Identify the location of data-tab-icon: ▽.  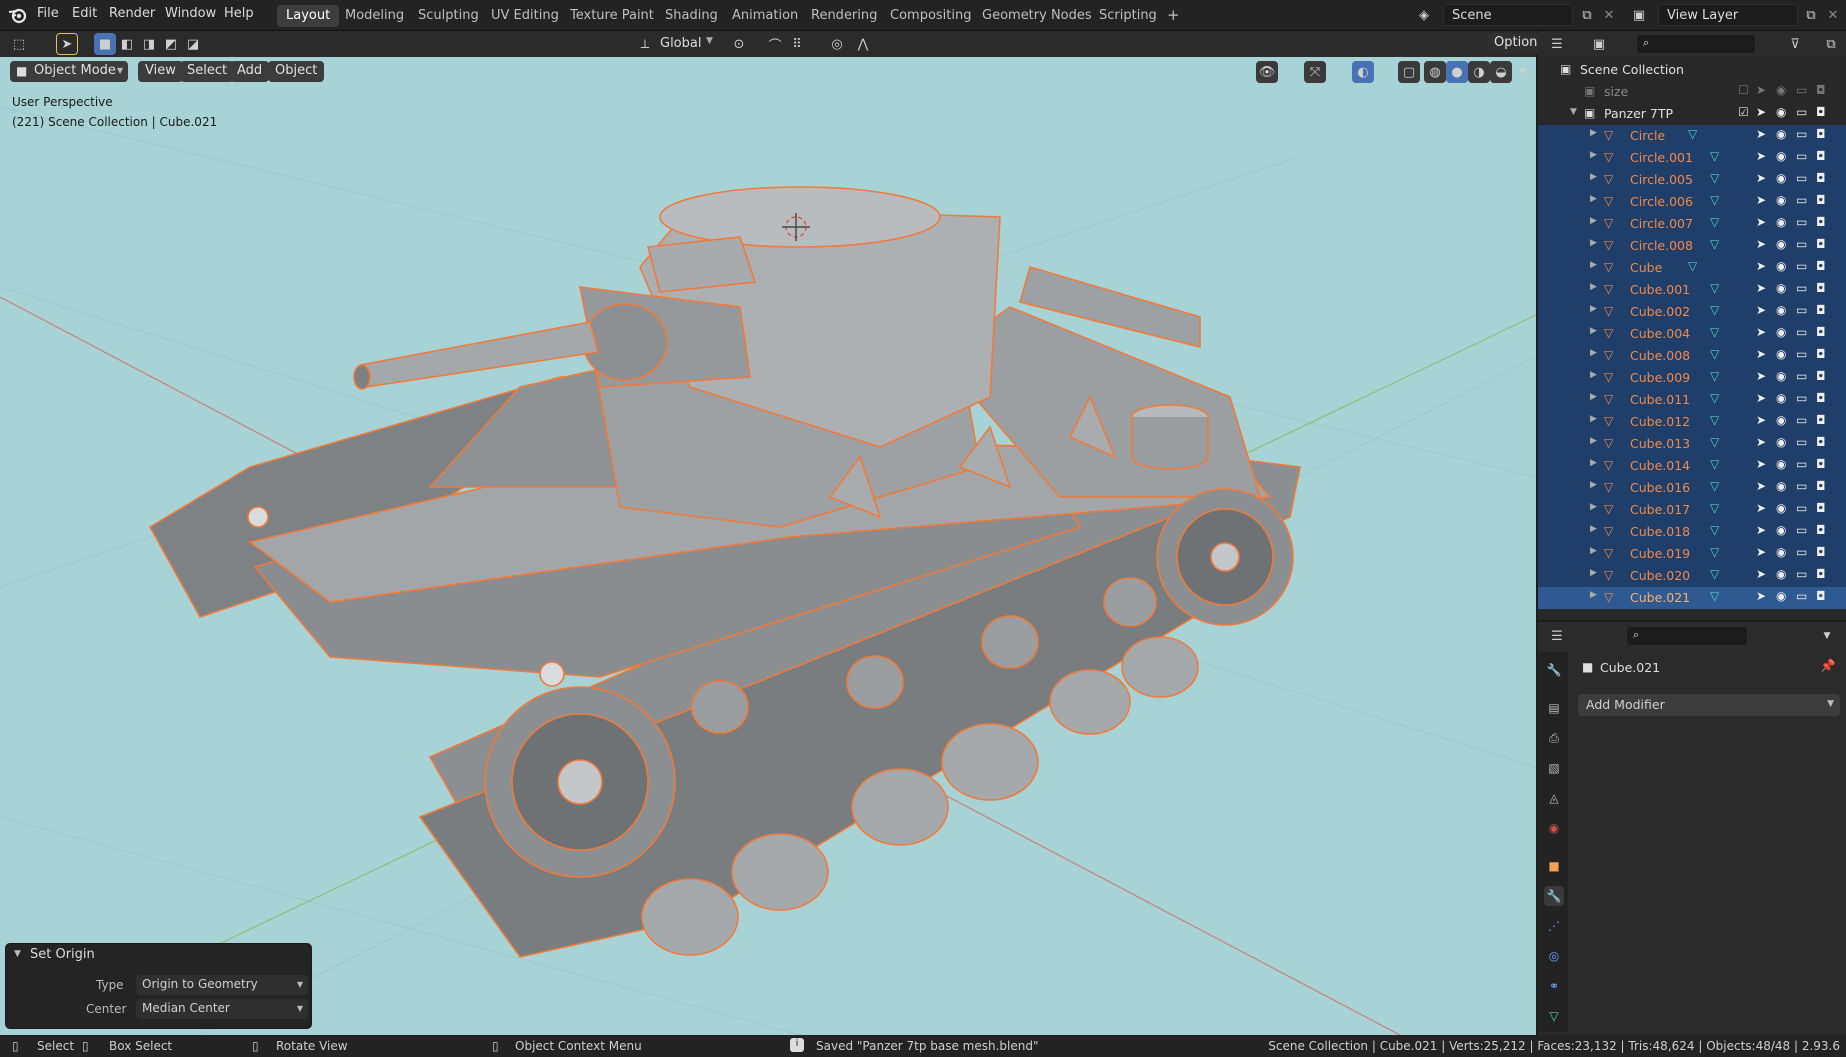
(1554, 1016).